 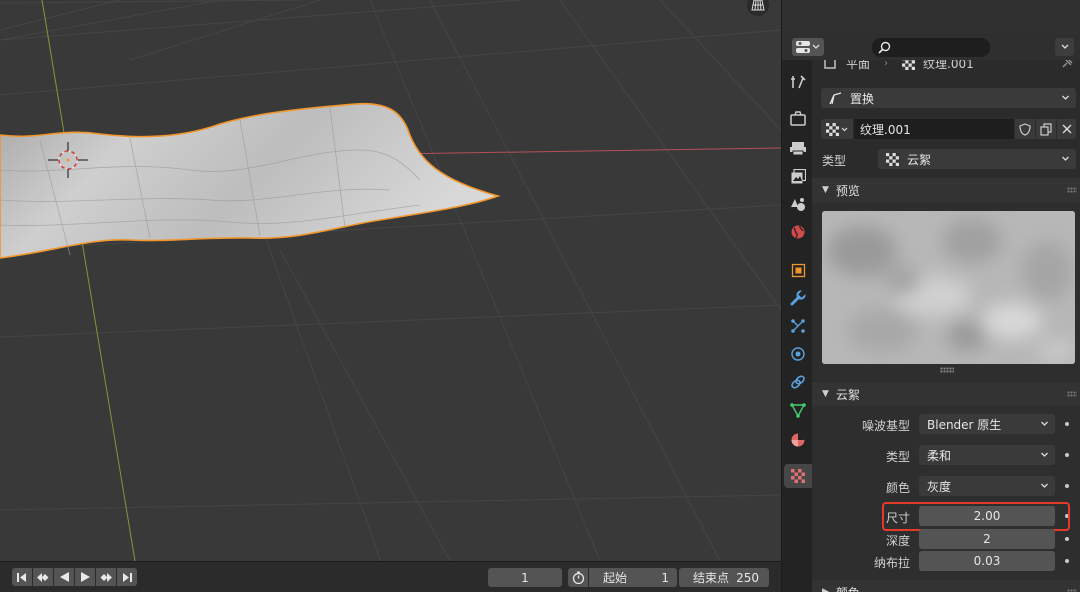 I want to click on end-frame-label: 结束点, so click(x=711, y=578).